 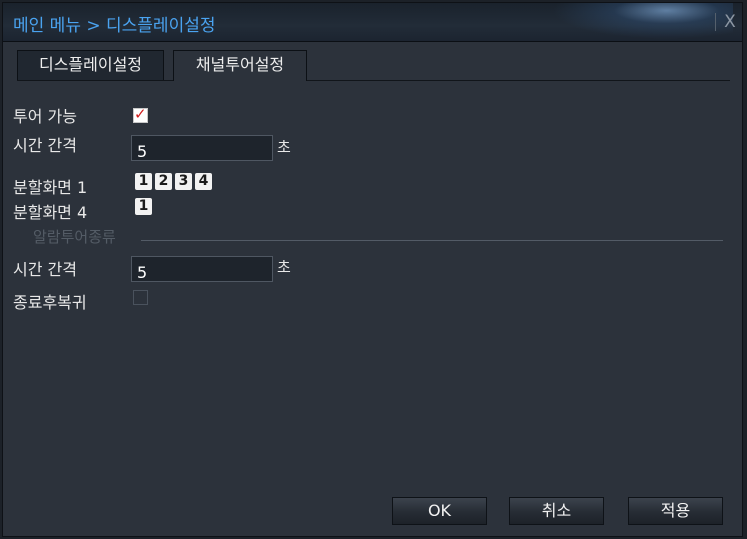 What do you see at coordinates (50, 187) in the screenshot?
I see `split1-label: 분할화면 1` at bounding box center [50, 187].